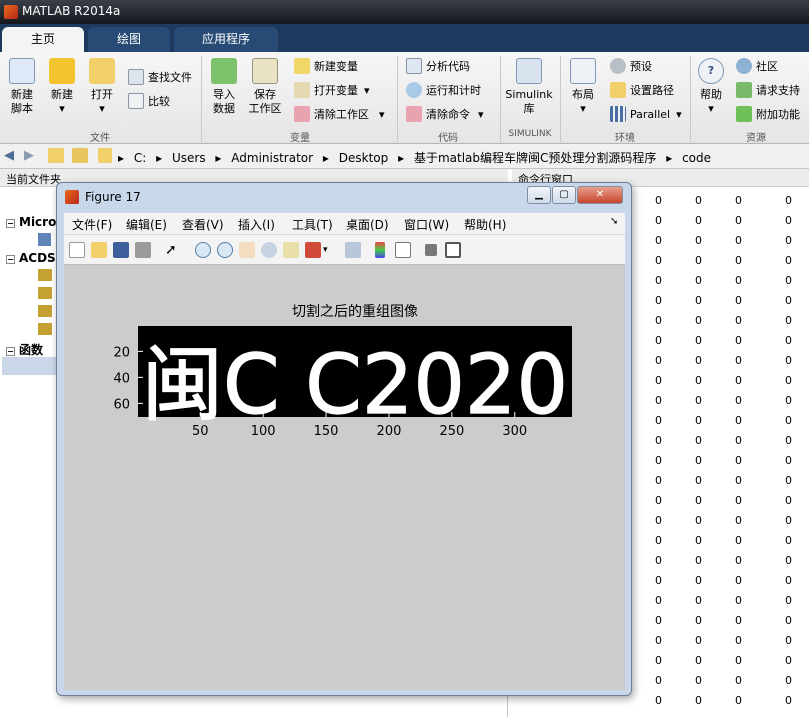  I want to click on preferences-button: 预设, so click(631, 66).